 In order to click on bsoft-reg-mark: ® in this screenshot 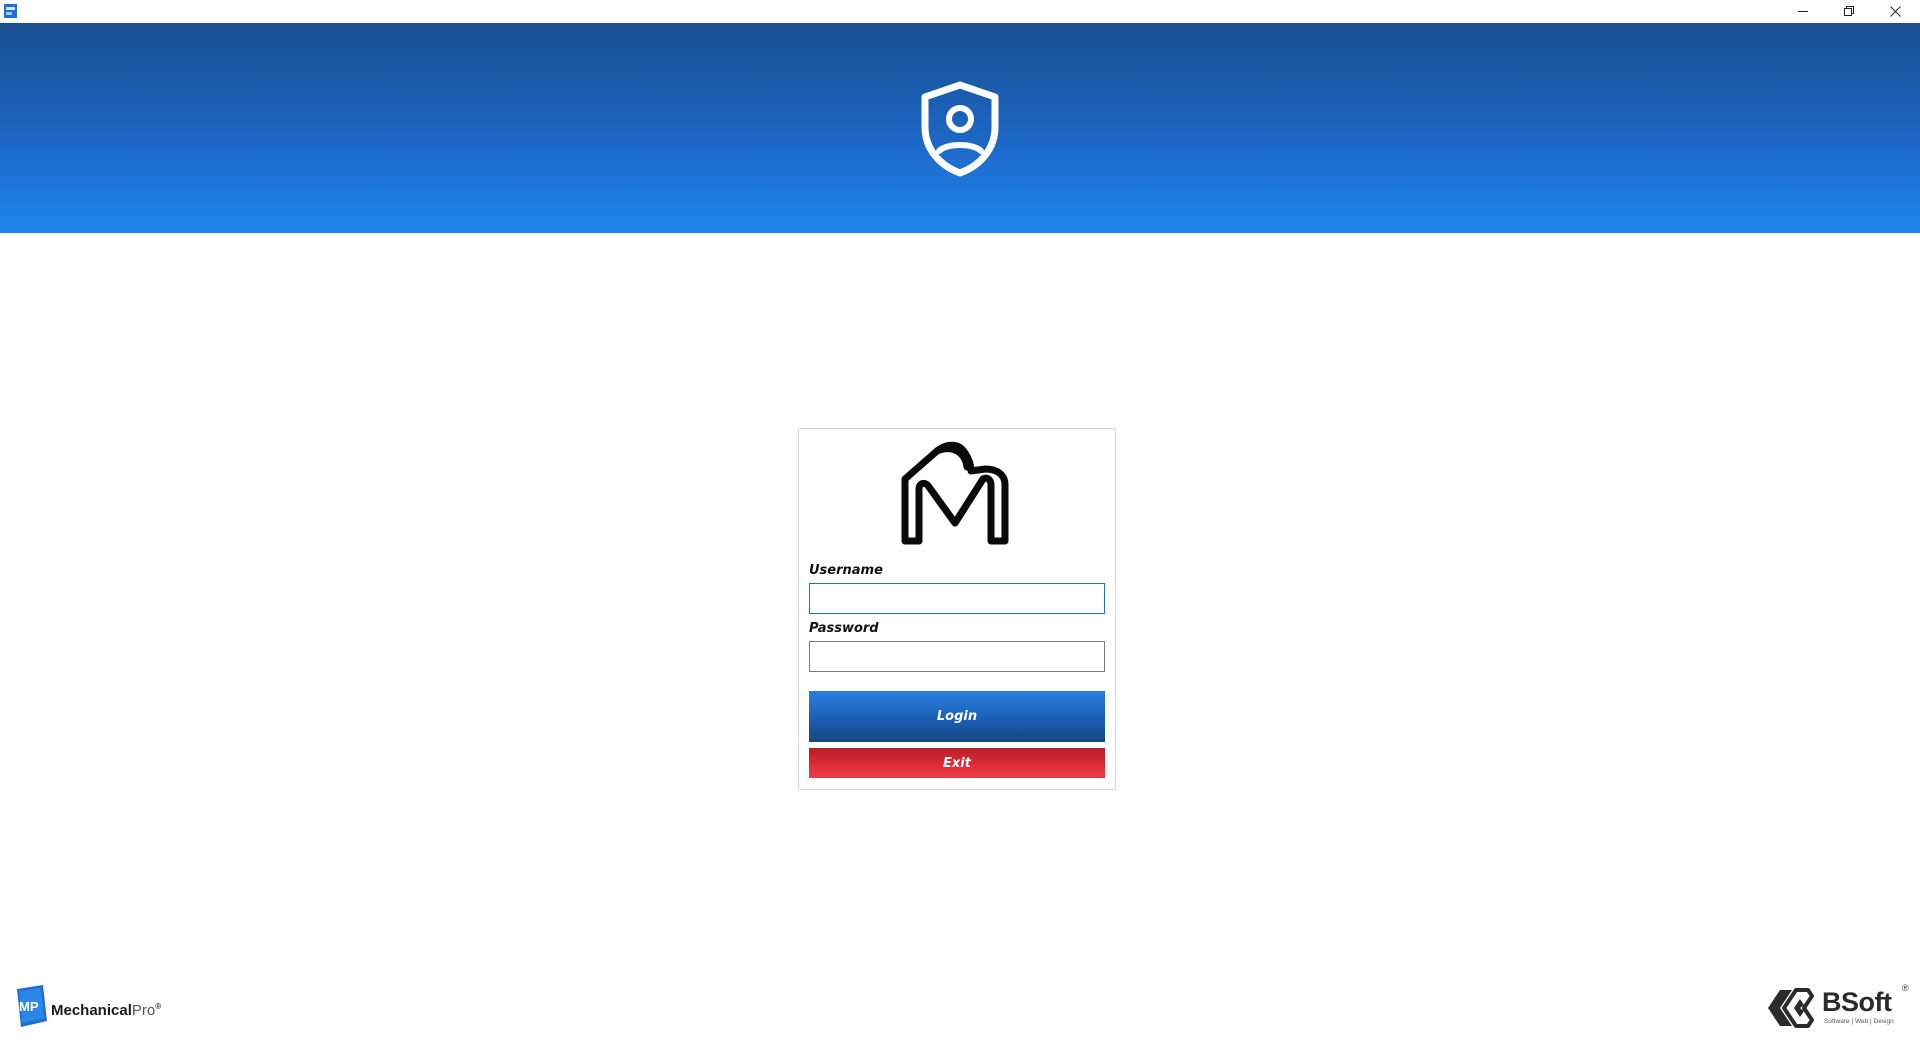, I will do `click(1905, 988)`.